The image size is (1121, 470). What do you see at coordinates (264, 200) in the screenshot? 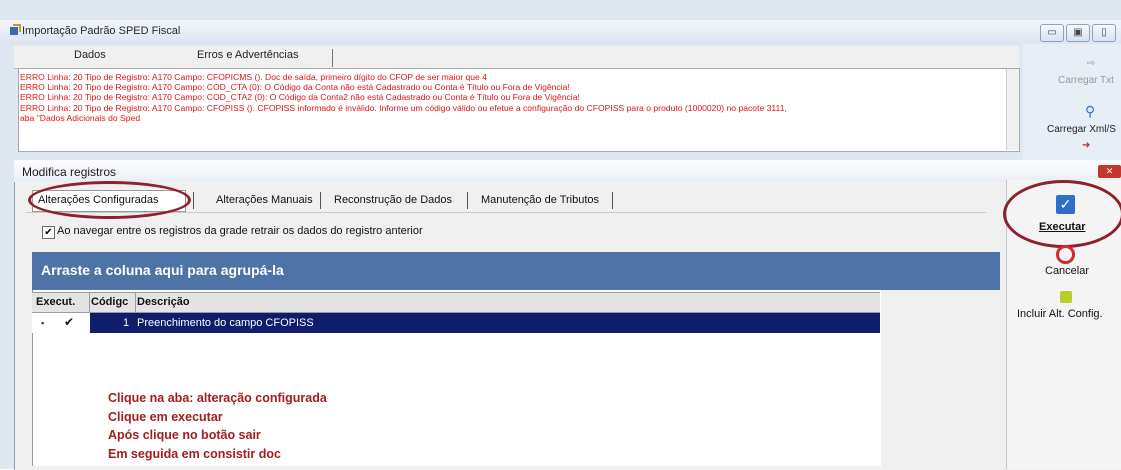
I see `tab-alteracoes-manuais: Alterações Manuais` at bounding box center [264, 200].